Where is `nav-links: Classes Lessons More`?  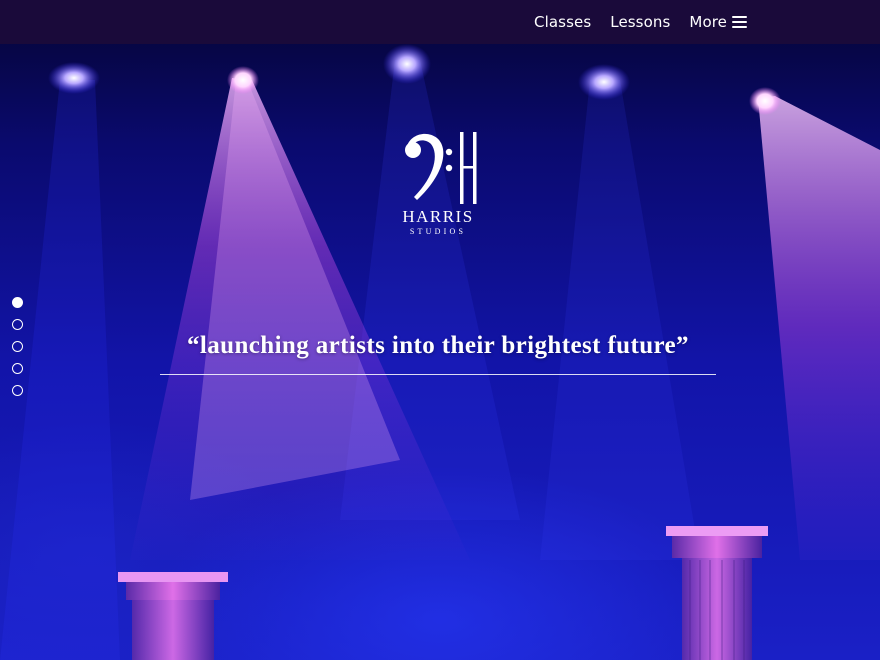 nav-links: Classes Lessons More is located at coordinates (640, 22).